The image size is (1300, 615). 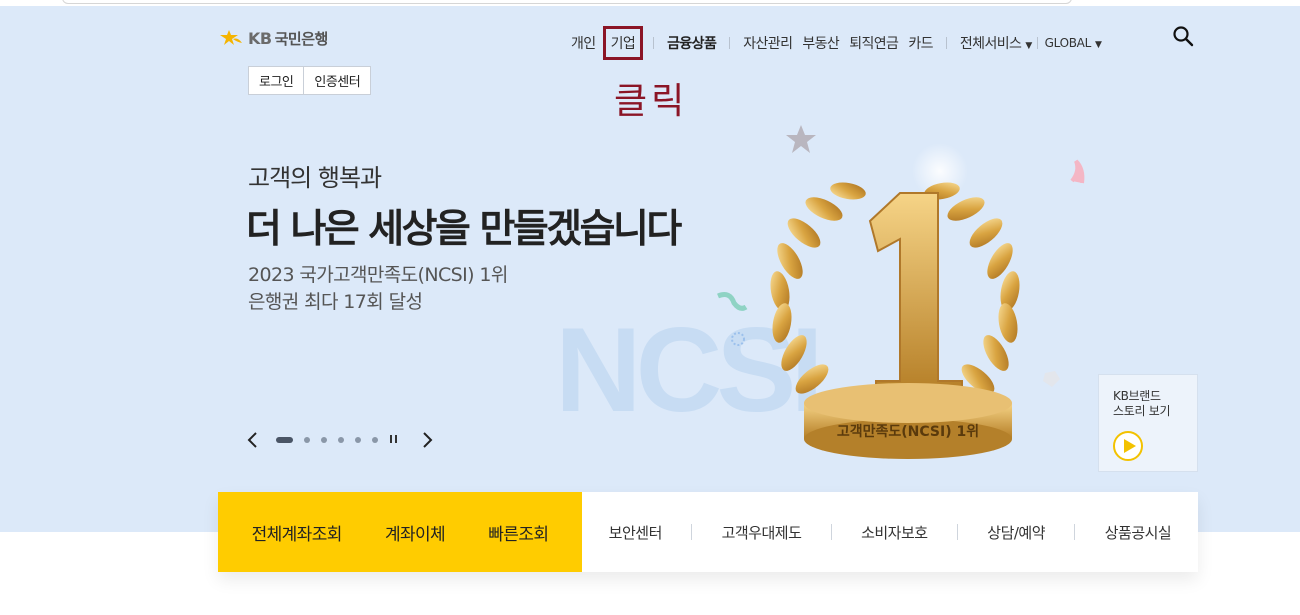 I want to click on trophy-caption: 고객만족도(NCSI) 1위, so click(x=908, y=431).